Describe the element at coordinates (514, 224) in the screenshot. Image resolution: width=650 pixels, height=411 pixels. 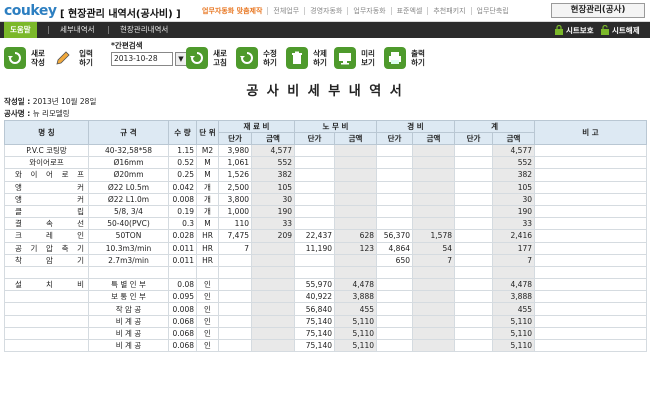
I see `cell-total-amount: 33` at that location.